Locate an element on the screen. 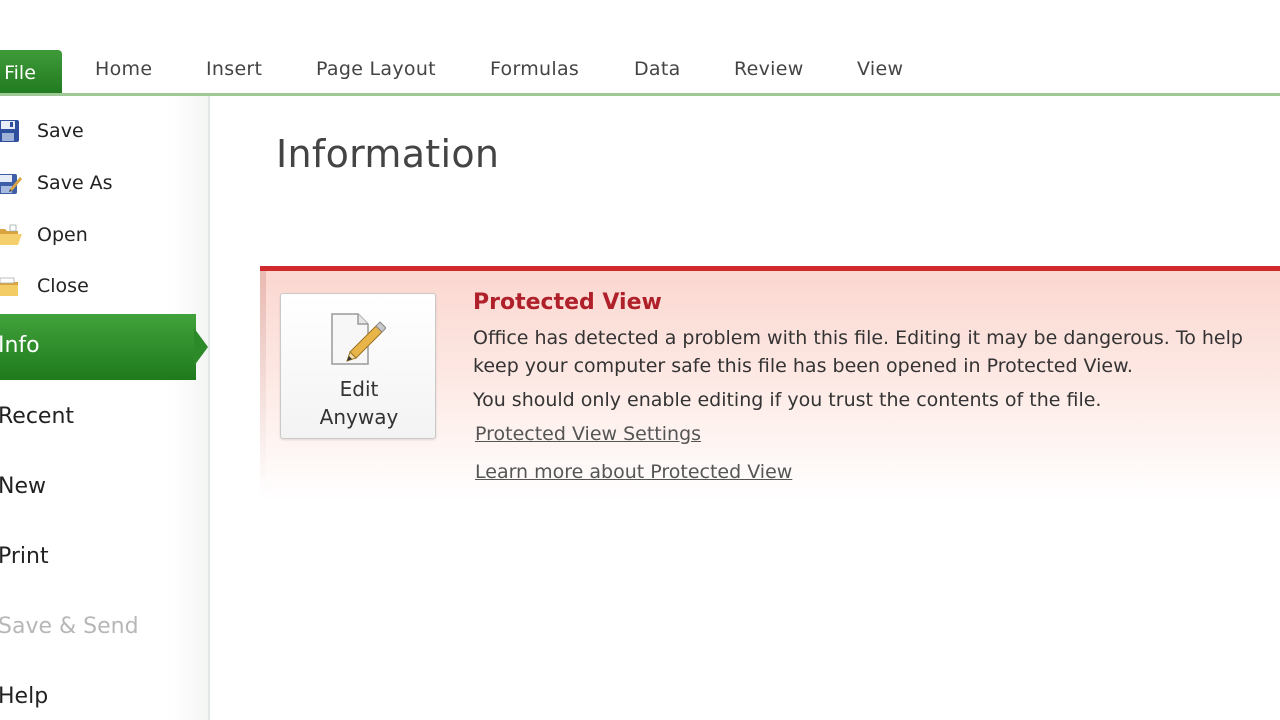  tab-formulas: Formulas is located at coordinates (534, 69).